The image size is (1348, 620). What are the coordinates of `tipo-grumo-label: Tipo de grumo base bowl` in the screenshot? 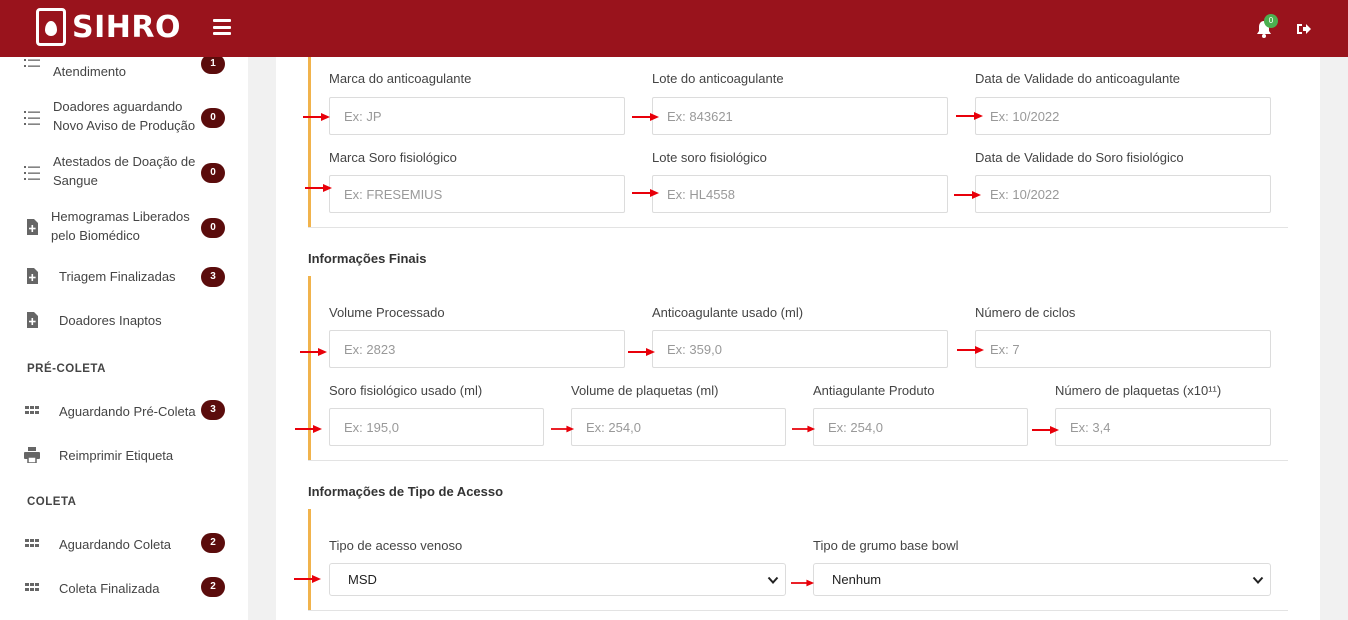 It's located at (886, 545).